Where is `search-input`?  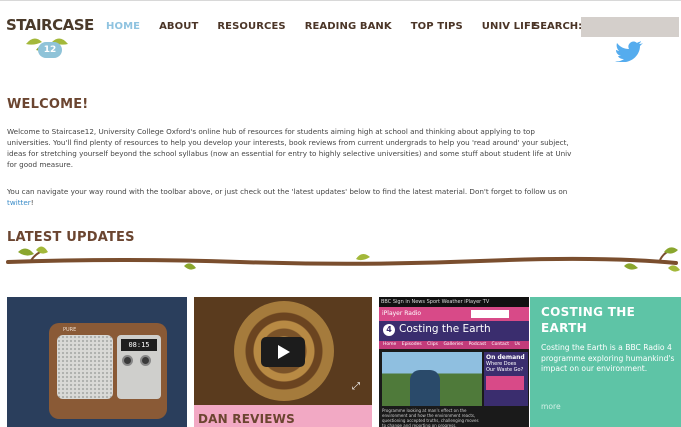 search-input is located at coordinates (630, 27).